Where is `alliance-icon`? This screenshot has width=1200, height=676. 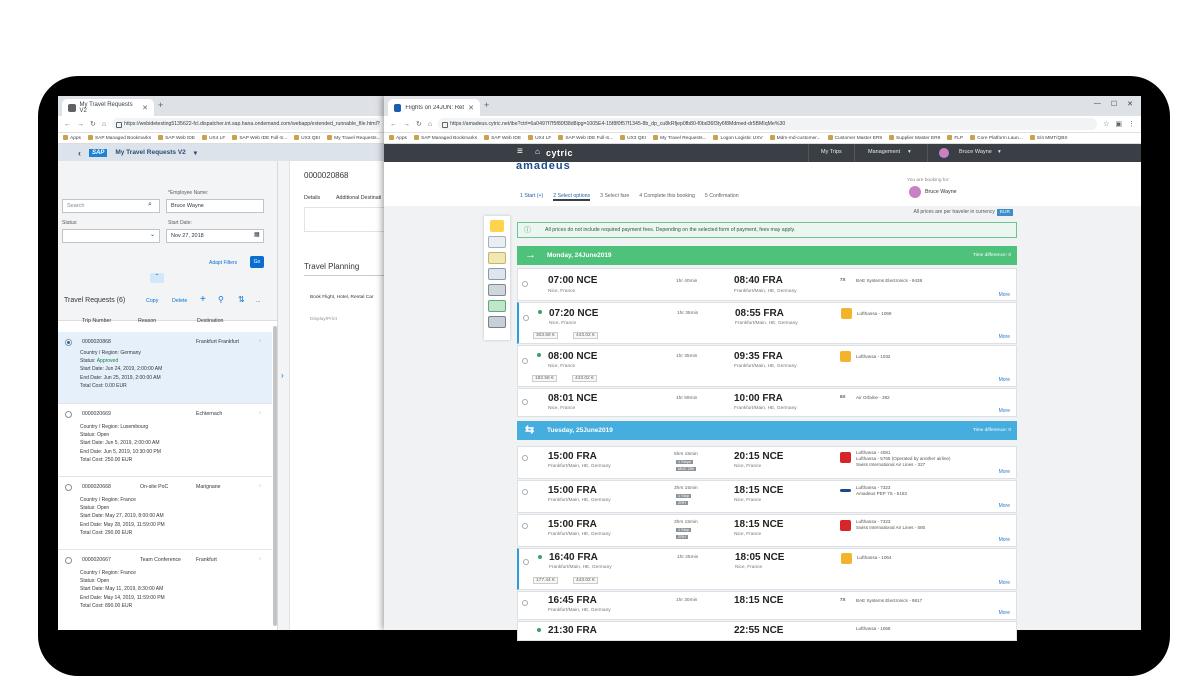 alliance-icon is located at coordinates (497, 274).